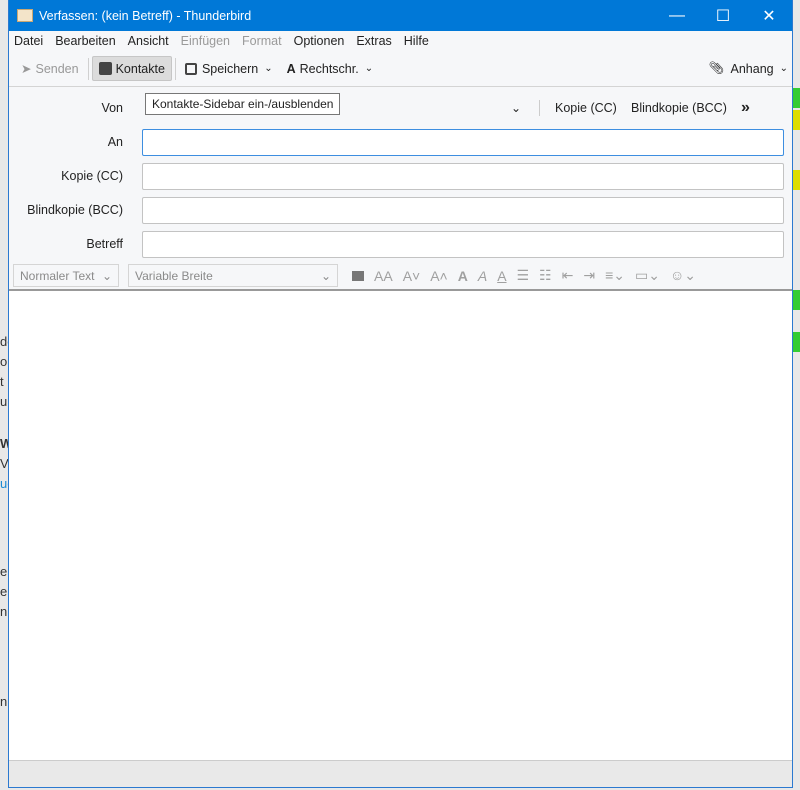 This screenshot has height=790, width=800. I want to click on cc-label: Kopie (CC), so click(92, 176).